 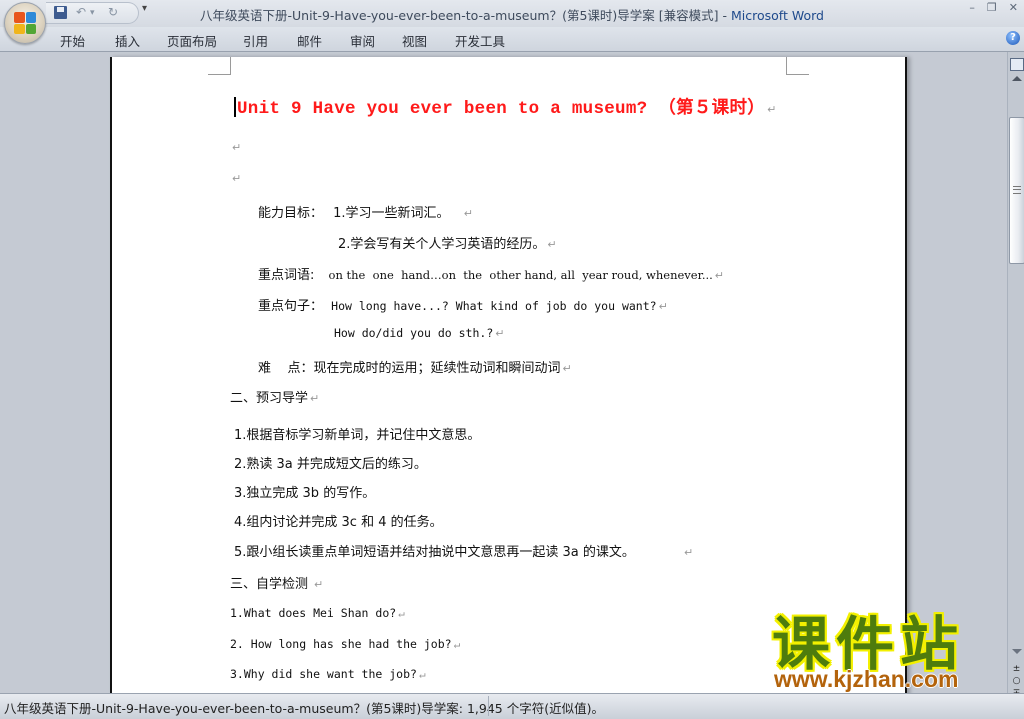 I want to click on minimize-button: –, so click(x=972, y=7).